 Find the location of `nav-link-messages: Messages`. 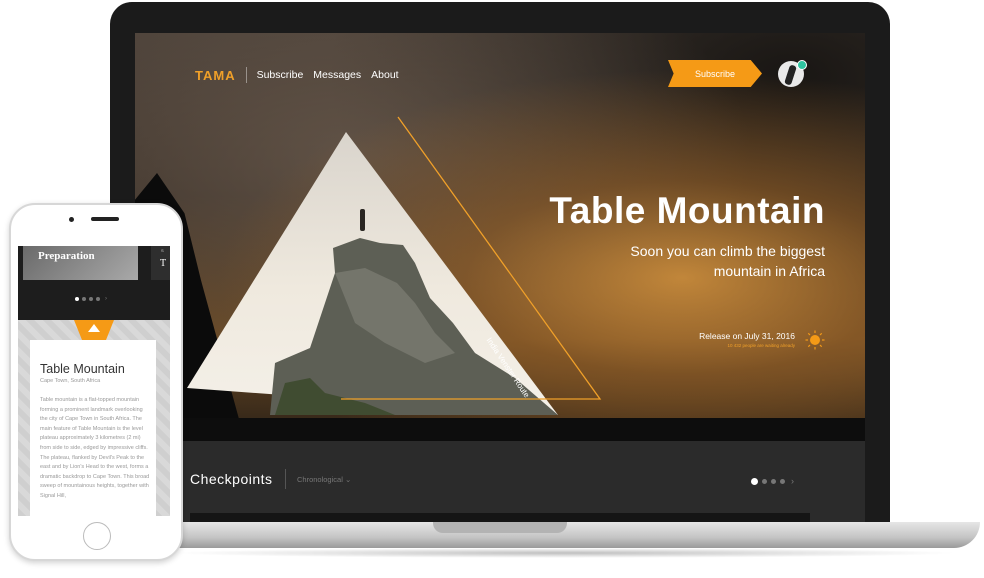

nav-link-messages: Messages is located at coordinates (337, 75).